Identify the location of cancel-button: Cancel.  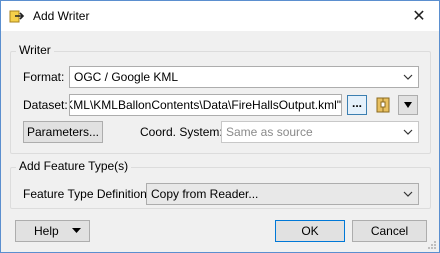
(389, 231).